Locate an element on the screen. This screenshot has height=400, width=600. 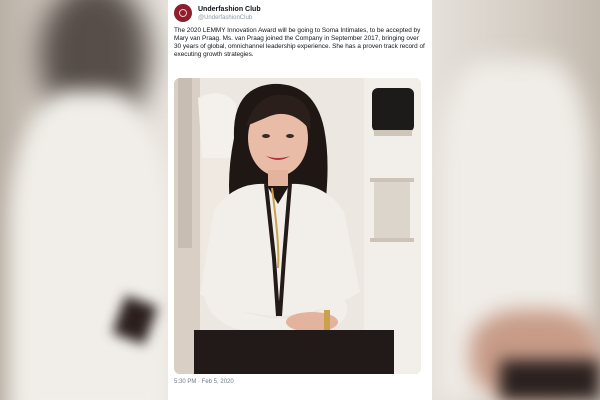
background-blur-skirt is located at coordinates (550, 380).